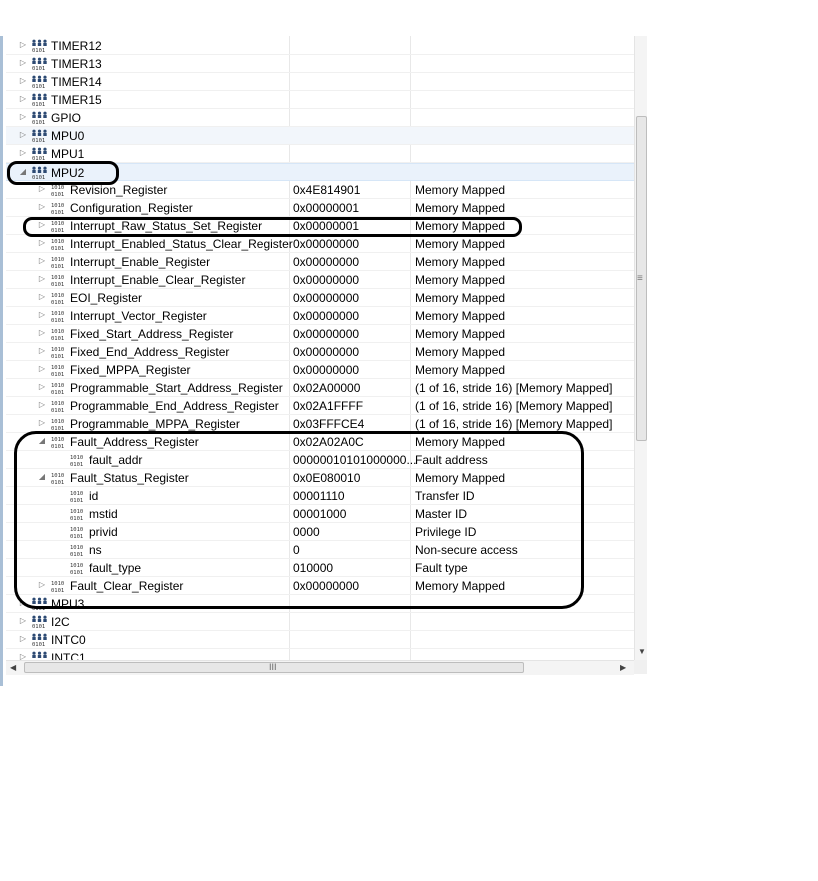  I want to click on tree-row: ▷ 0101 MPU1, so click(320, 154).